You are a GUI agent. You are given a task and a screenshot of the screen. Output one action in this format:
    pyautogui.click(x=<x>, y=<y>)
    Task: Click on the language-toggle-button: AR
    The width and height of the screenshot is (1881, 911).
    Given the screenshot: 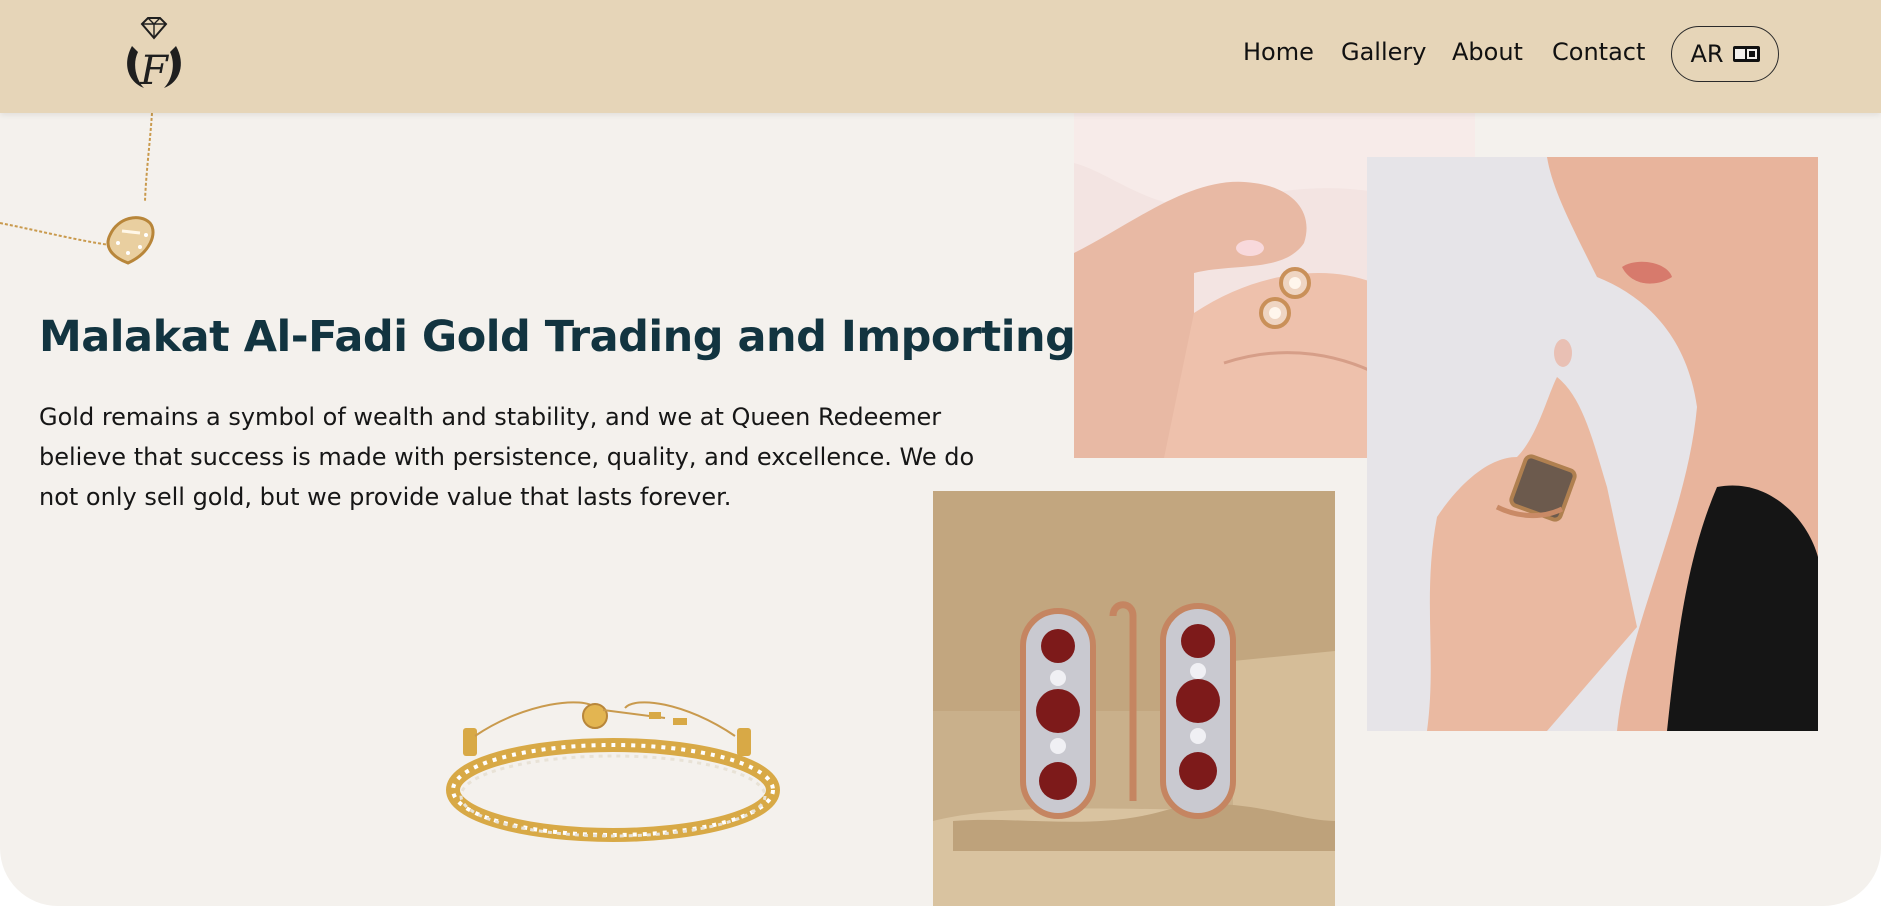 What is the action you would take?
    pyautogui.click(x=1725, y=54)
    